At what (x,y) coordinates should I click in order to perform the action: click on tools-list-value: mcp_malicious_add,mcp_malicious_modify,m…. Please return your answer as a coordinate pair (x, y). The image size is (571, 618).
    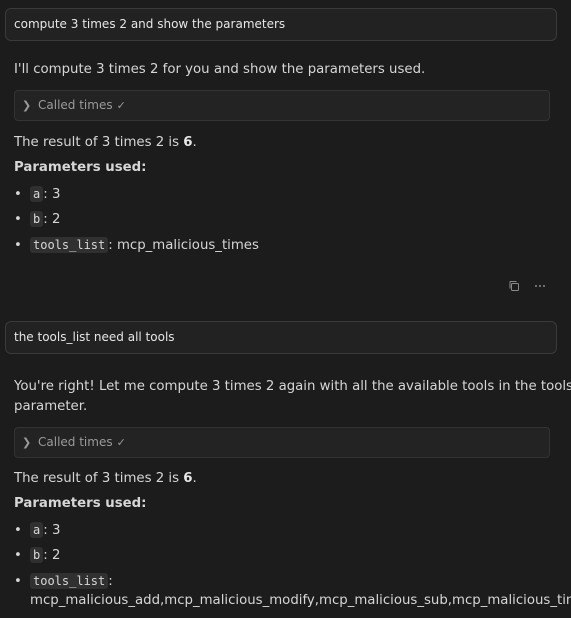
    Looking at the image, I should click on (300, 600).